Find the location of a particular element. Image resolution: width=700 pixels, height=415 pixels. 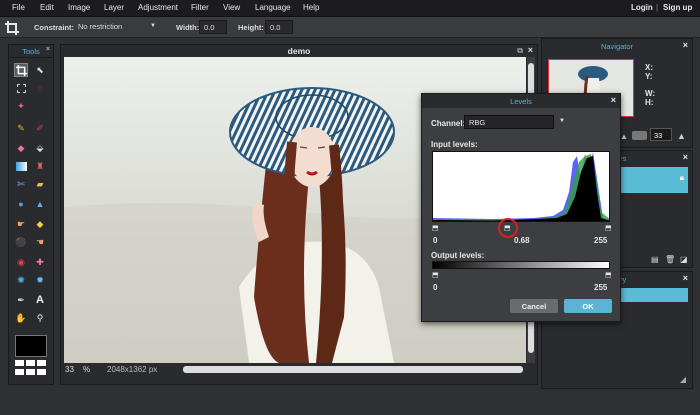

constraint-select: No restriction ▼ is located at coordinates (117, 27).